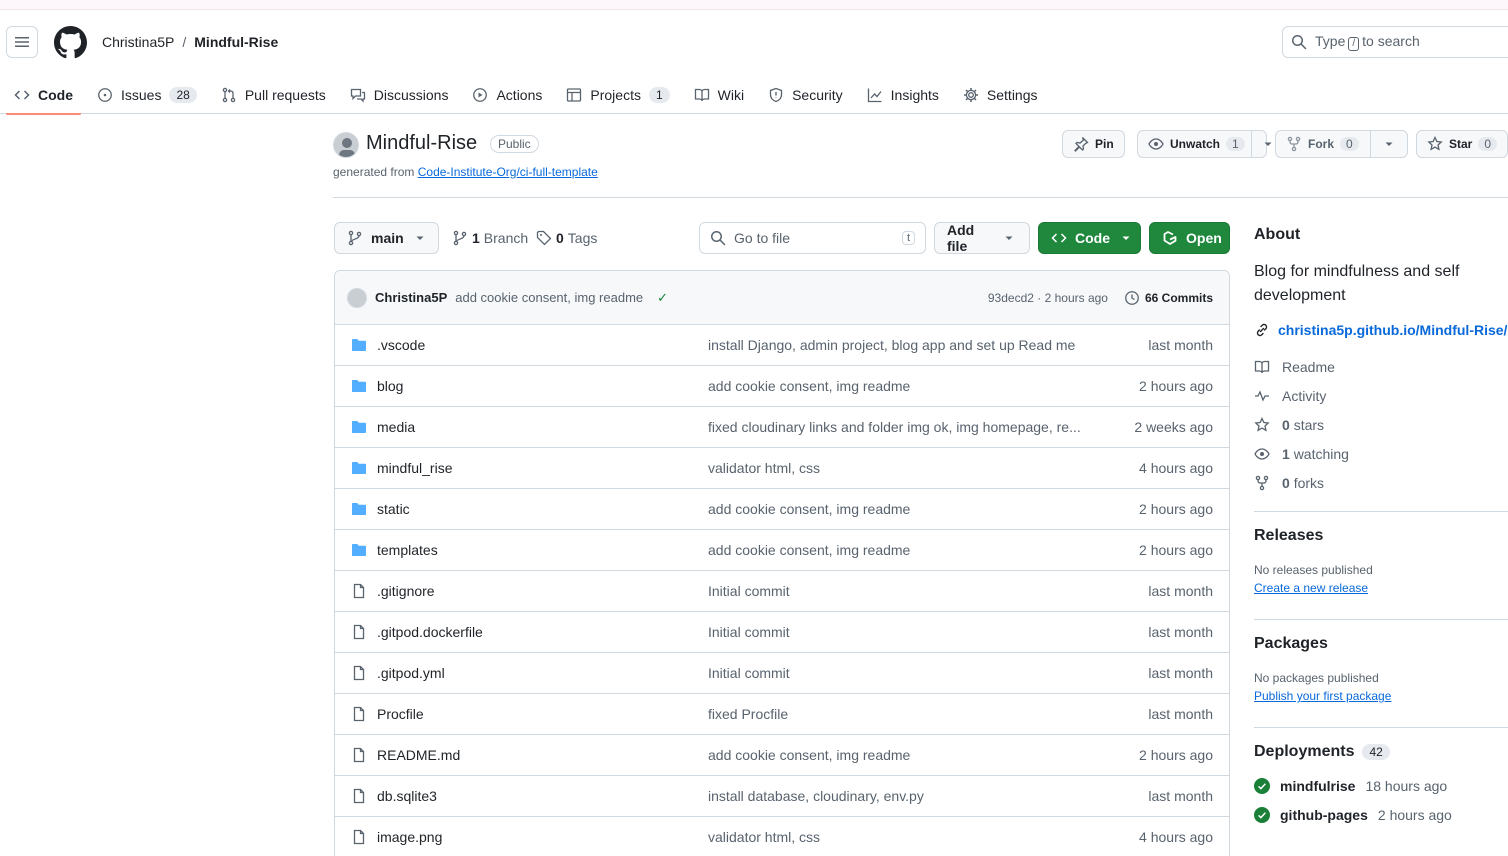  Describe the element at coordinates (1381, 536) in the screenshot. I see `releases-title: Releases` at that location.